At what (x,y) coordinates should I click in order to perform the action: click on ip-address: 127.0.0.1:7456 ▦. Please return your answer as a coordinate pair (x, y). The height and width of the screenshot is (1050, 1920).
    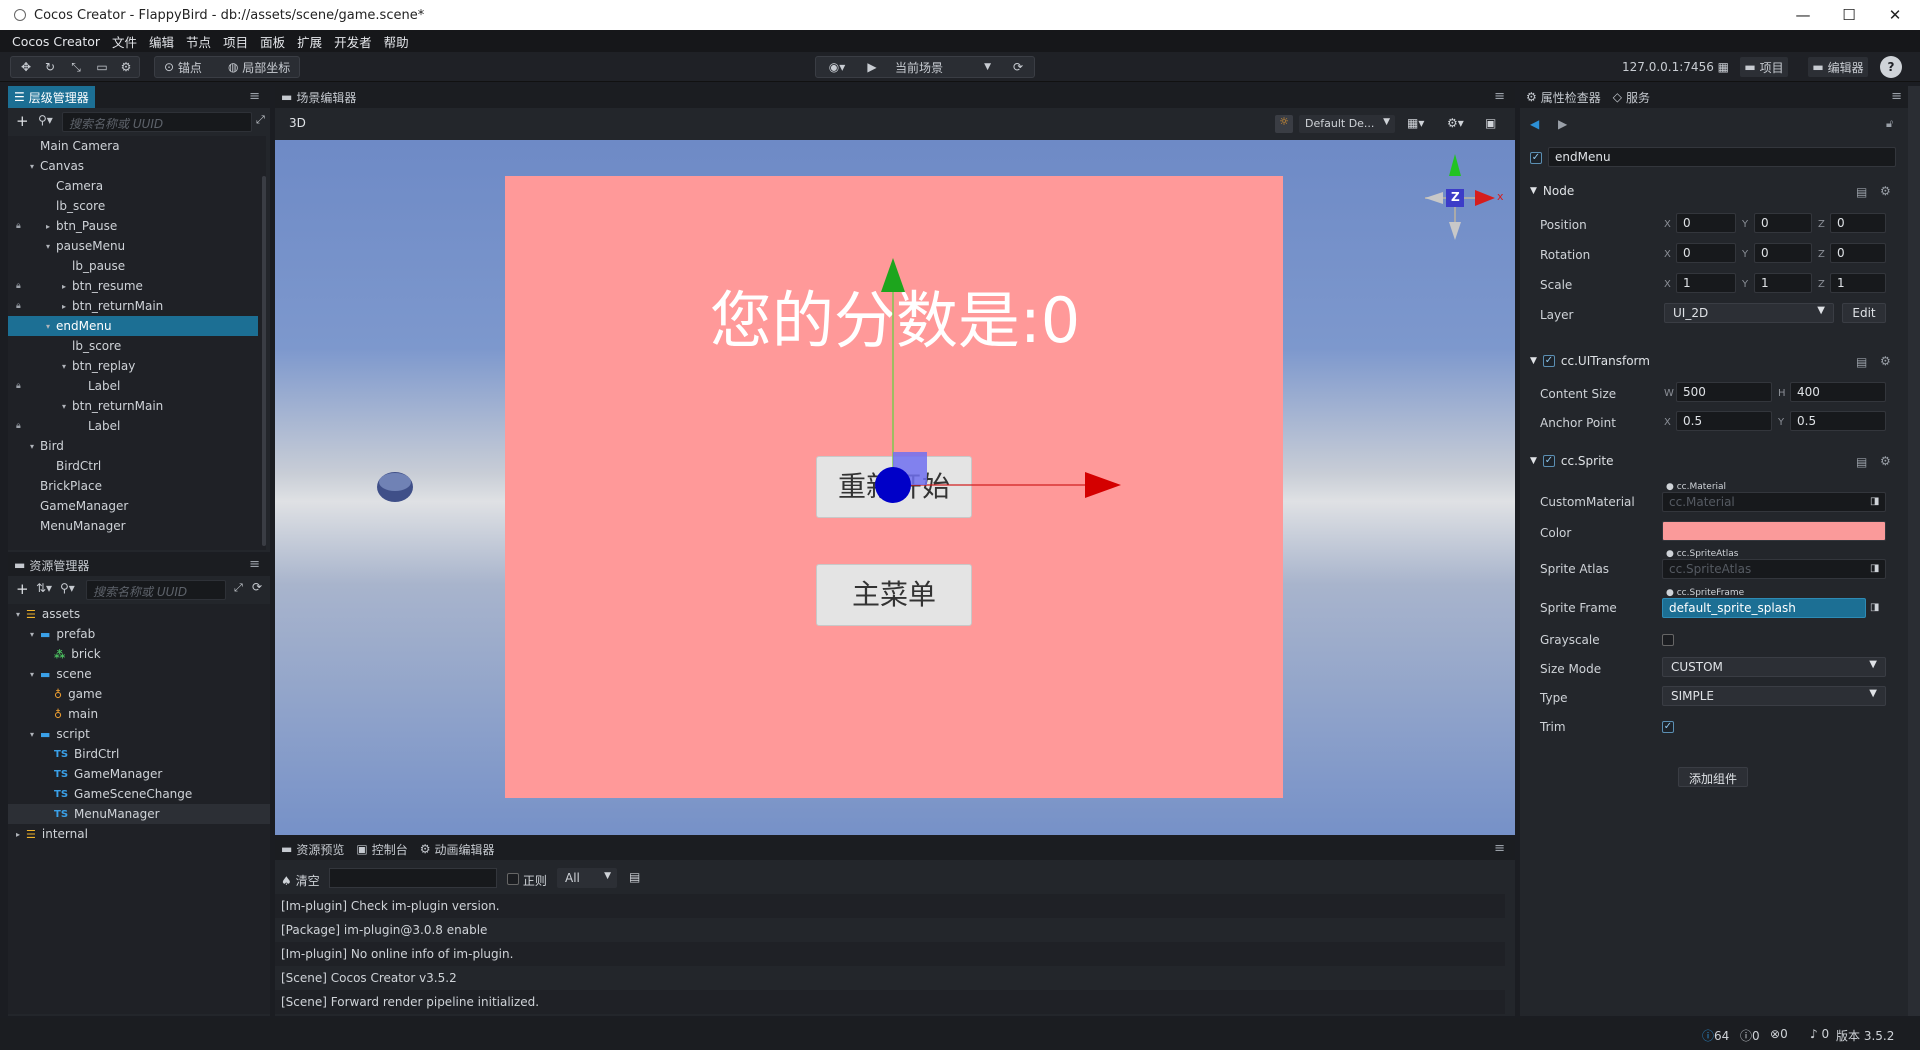
    Looking at the image, I should click on (1675, 67).